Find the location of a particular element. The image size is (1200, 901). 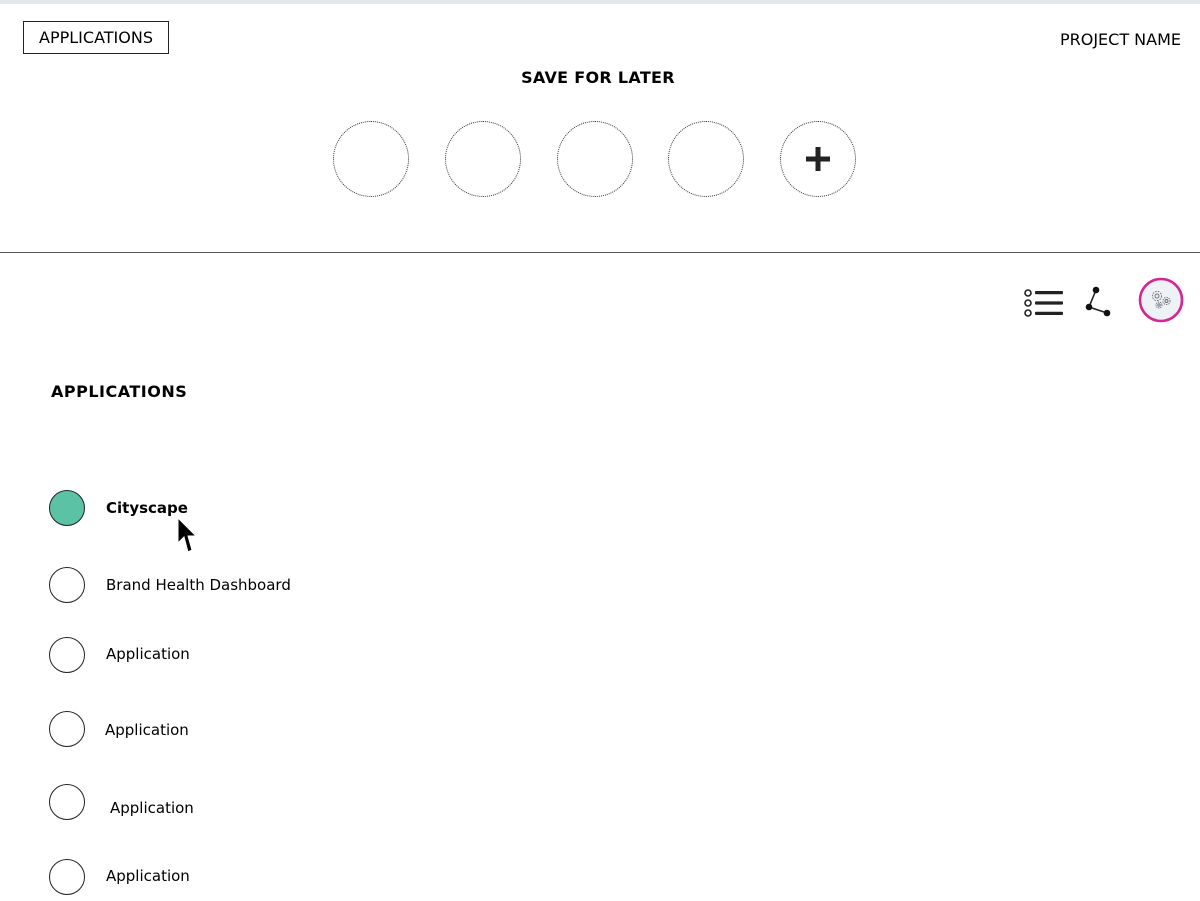

app-label-application-3: Application is located at coordinates (152, 808).